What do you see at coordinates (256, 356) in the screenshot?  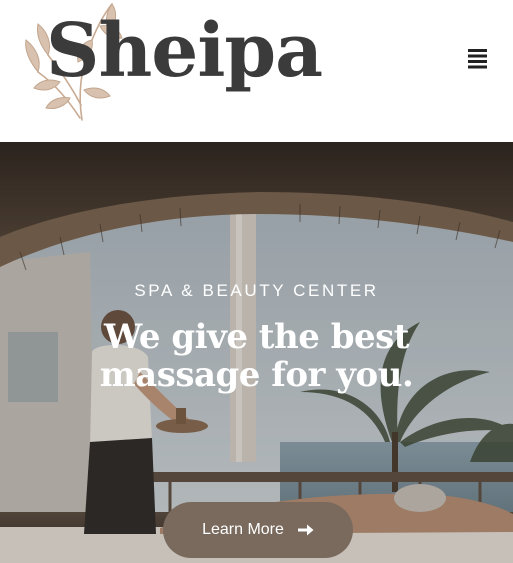 I see `hero-title: We give the best massage for you.` at bounding box center [256, 356].